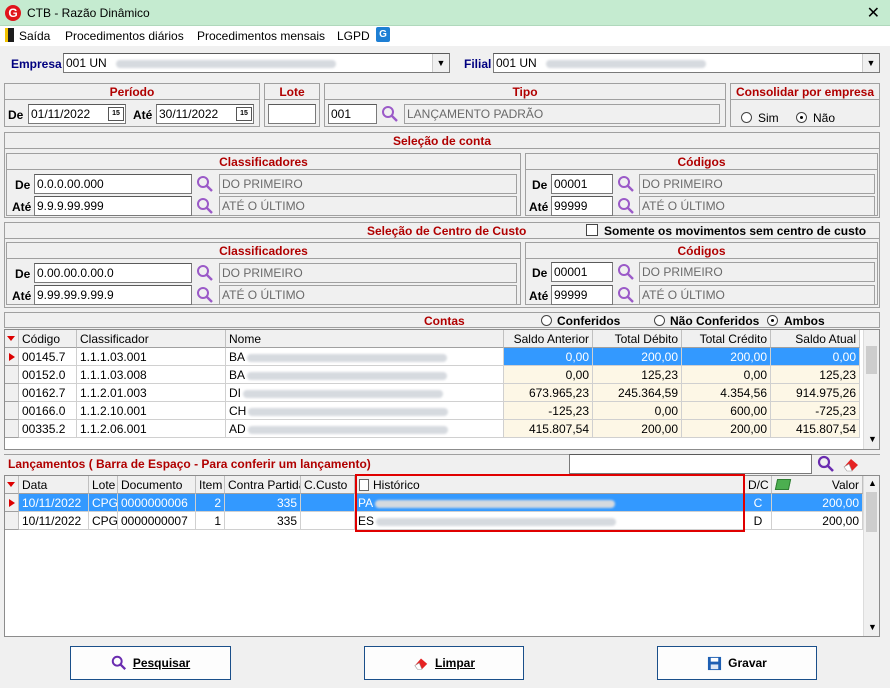 This screenshot has height=688, width=890. I want to click on menu-saida: Saída, so click(34, 36).